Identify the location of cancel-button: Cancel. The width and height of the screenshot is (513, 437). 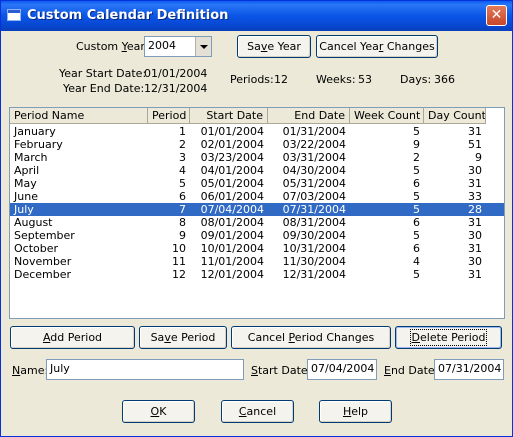
(257, 411).